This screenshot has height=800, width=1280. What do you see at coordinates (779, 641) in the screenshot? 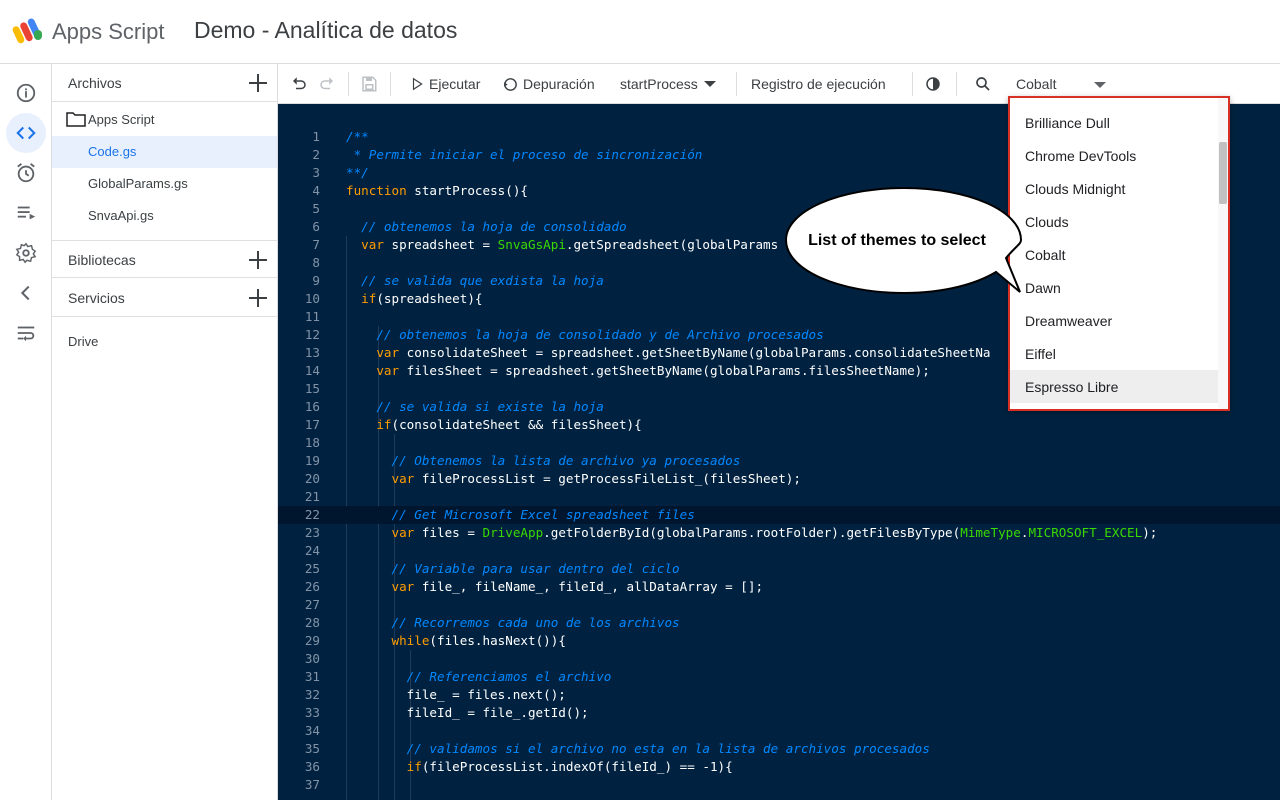
I see `code-line: 29 while(files.hasNext()){` at bounding box center [779, 641].